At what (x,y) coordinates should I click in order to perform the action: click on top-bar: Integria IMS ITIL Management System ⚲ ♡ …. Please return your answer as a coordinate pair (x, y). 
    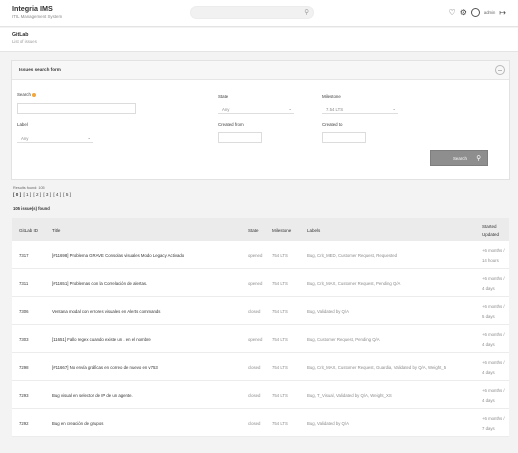
    Looking at the image, I should click on (259, 13).